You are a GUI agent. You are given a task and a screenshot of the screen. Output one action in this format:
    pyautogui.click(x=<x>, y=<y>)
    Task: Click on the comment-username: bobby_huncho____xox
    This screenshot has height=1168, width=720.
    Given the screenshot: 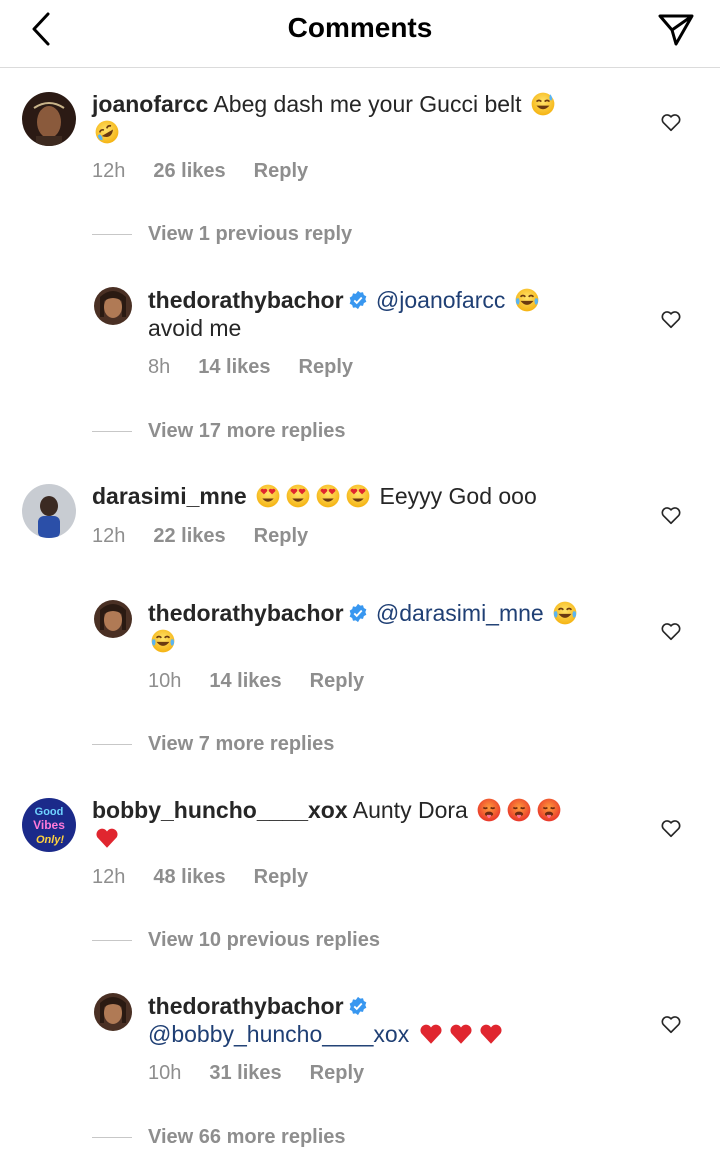 What is the action you would take?
    pyautogui.click(x=220, y=810)
    